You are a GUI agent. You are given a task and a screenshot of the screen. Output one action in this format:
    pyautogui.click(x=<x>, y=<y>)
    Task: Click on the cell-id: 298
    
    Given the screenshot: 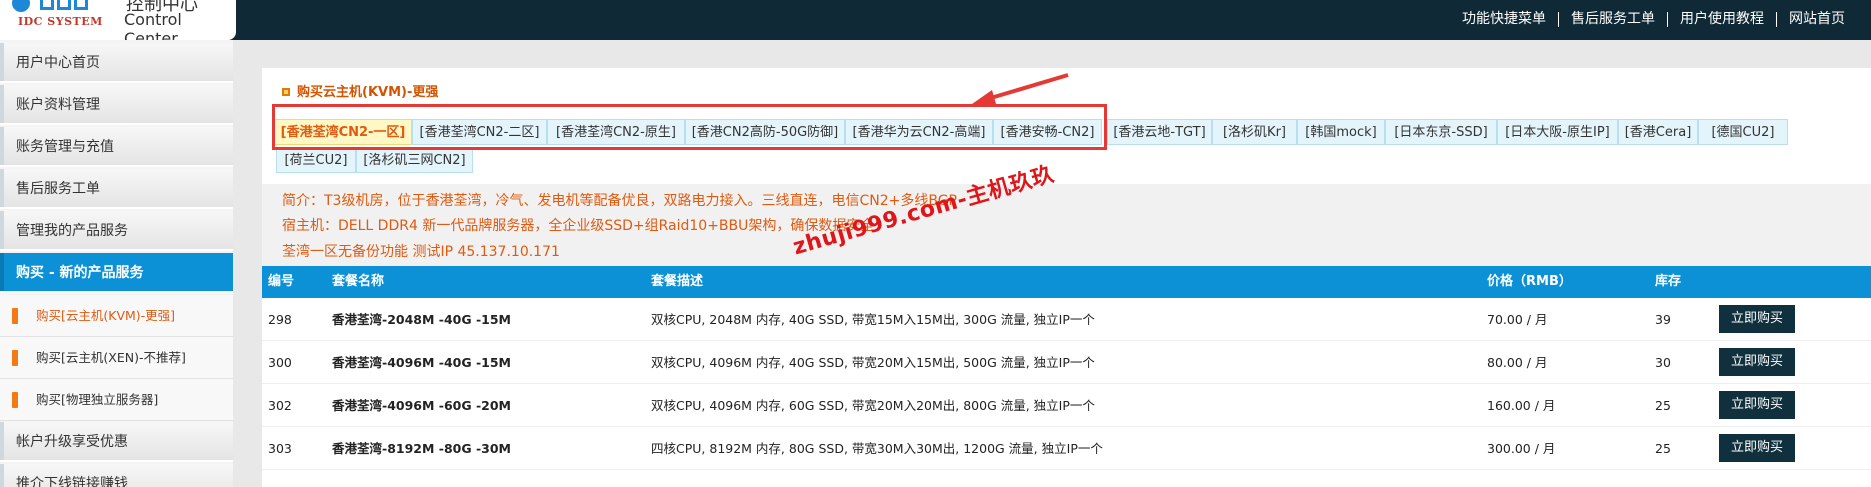 What is the action you would take?
    pyautogui.click(x=280, y=319)
    